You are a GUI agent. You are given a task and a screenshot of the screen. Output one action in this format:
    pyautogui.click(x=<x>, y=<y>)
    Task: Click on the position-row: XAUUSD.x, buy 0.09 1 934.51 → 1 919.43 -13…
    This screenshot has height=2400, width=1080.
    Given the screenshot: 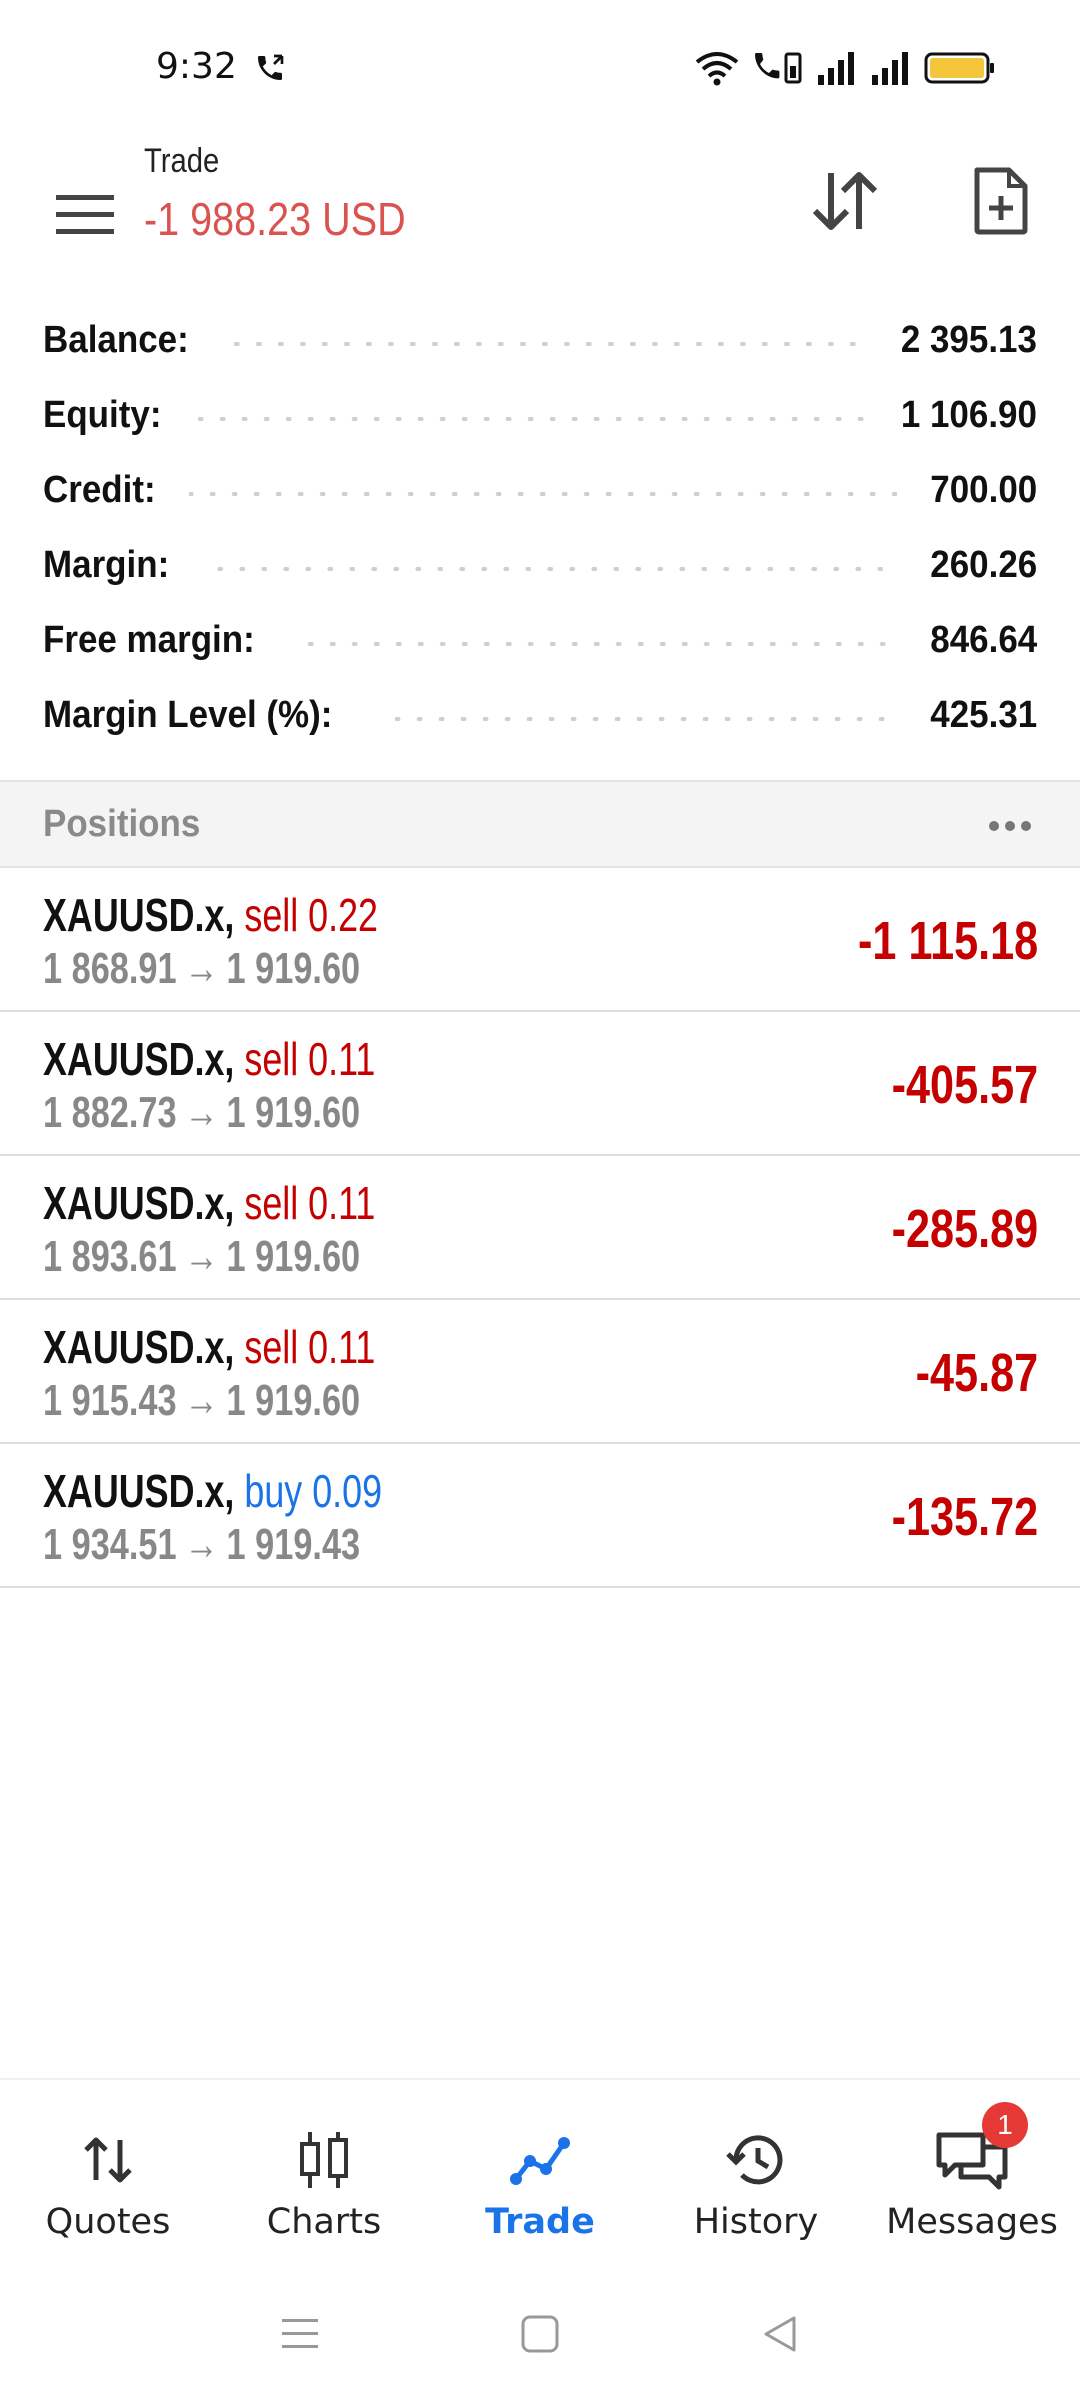 What is the action you would take?
    pyautogui.click(x=540, y=1516)
    